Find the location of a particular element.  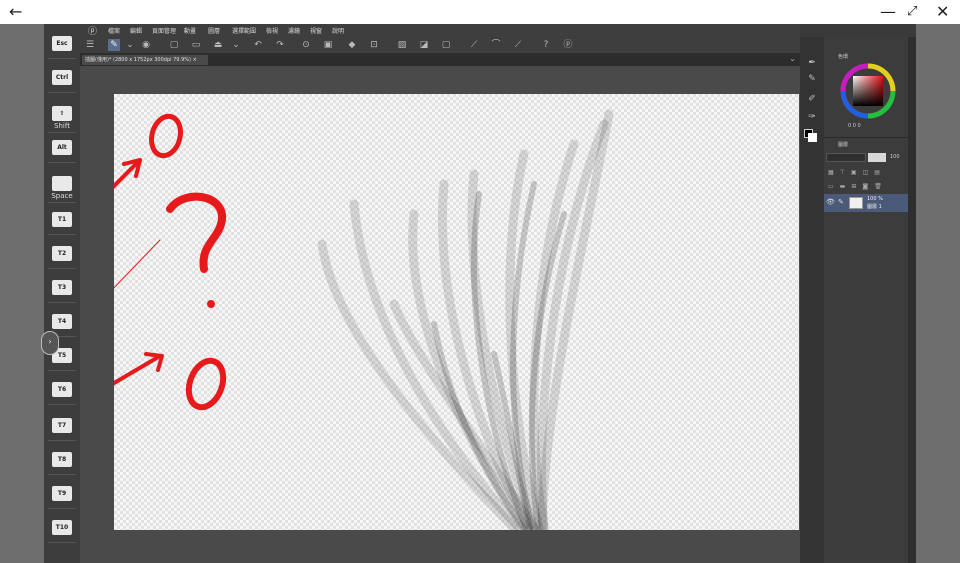

curve-icon: ⌒ is located at coordinates (496, 45).